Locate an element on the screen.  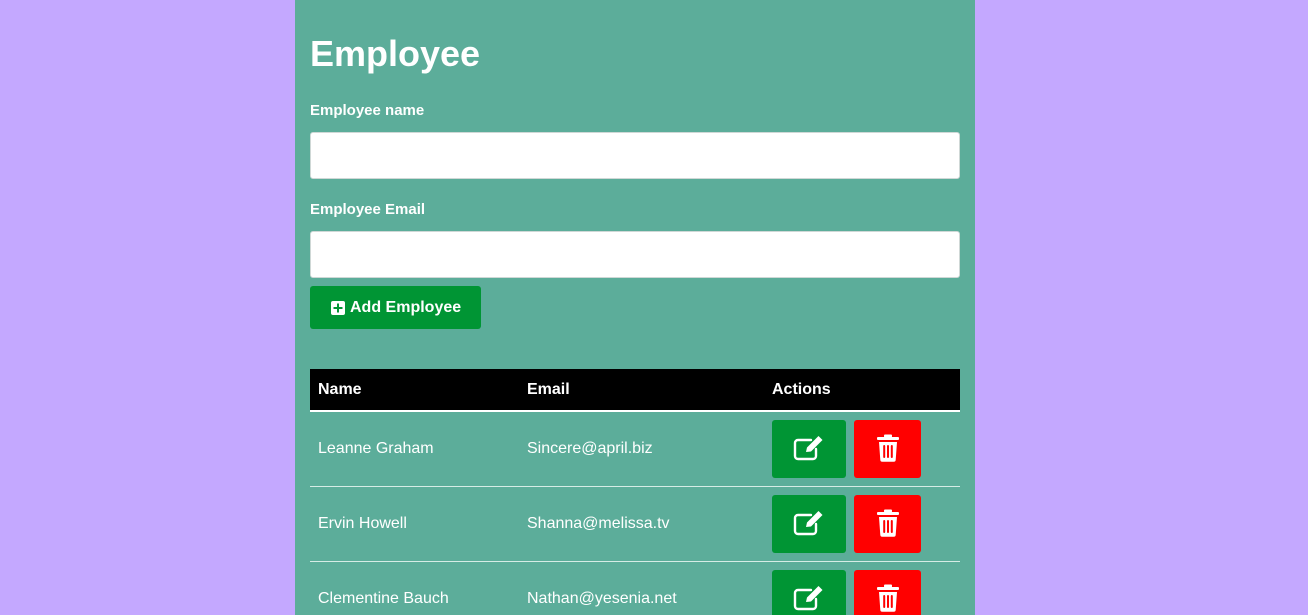
name-column-header: Name is located at coordinates (414, 390).